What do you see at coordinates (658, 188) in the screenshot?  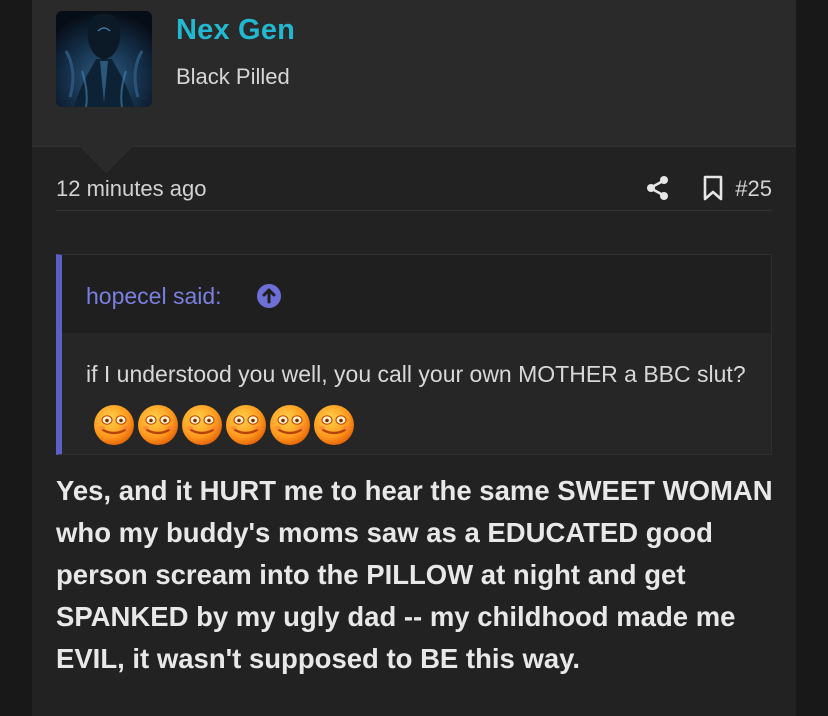 I see `share-icon` at bounding box center [658, 188].